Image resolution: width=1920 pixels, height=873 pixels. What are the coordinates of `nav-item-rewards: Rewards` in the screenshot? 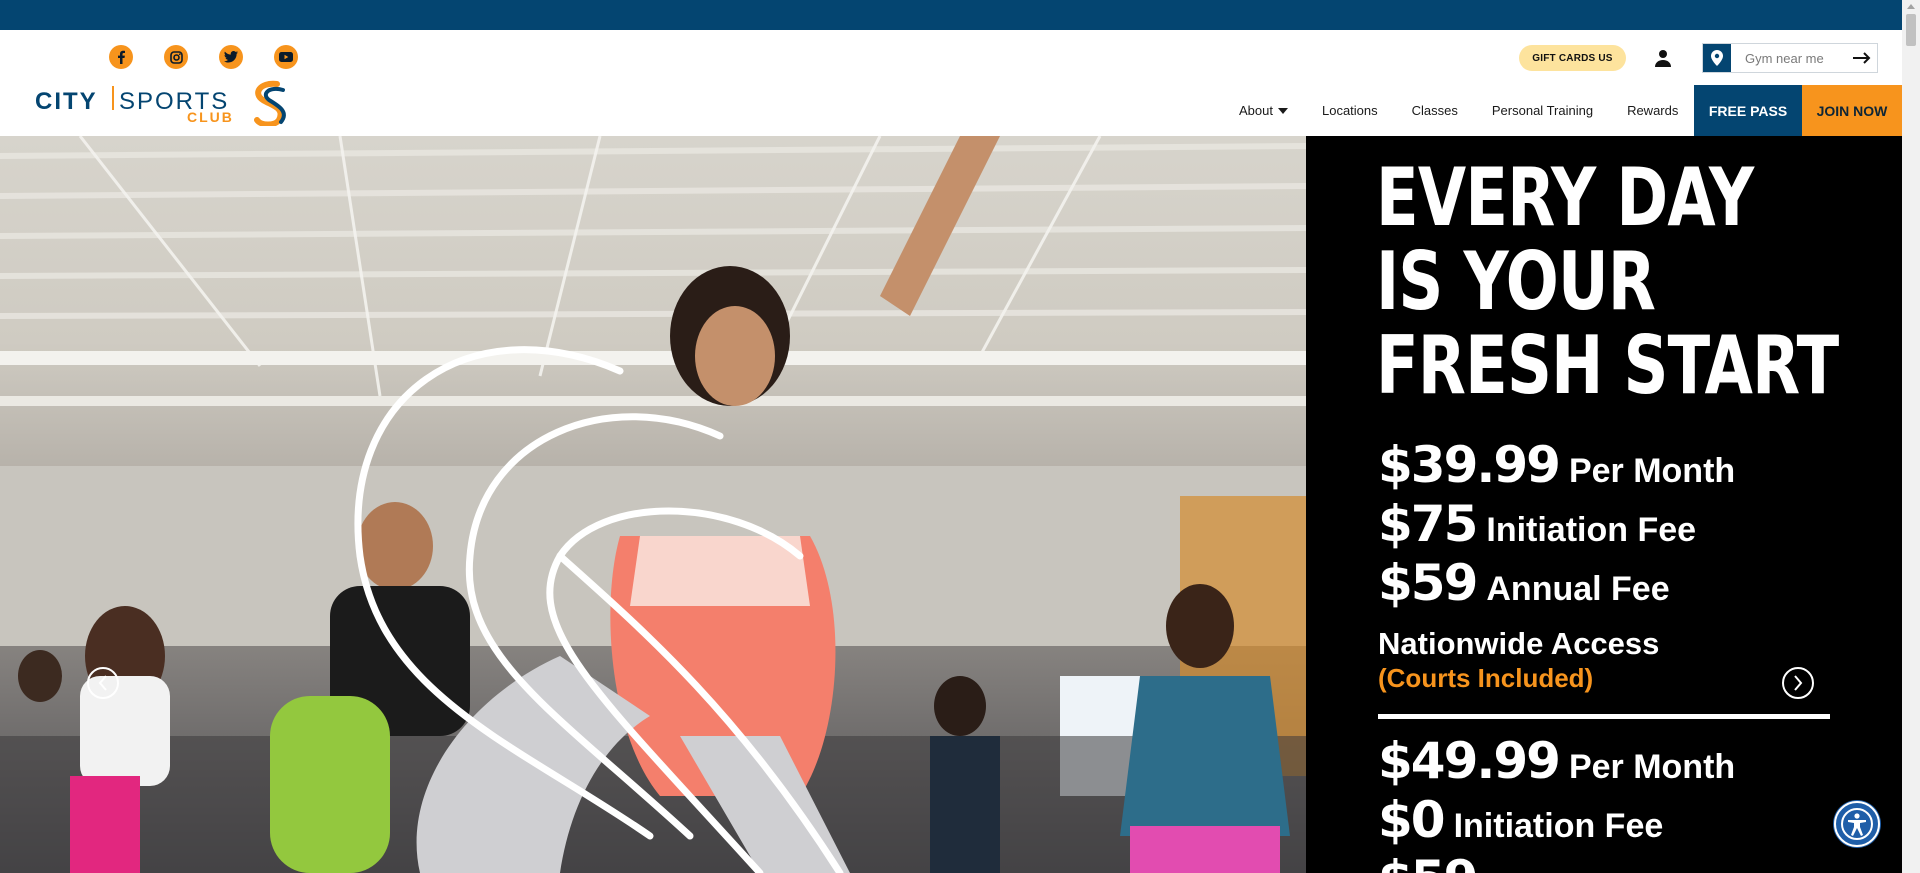 It's located at (1652, 110).